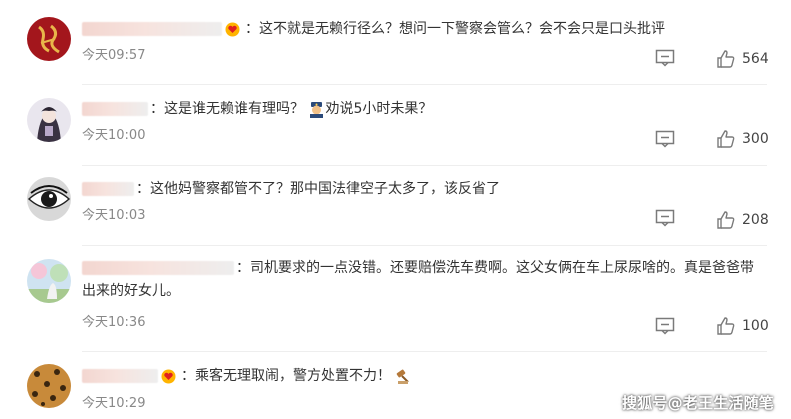 This screenshot has height=419, width=791. I want to click on like-button: 300, so click(742, 139).